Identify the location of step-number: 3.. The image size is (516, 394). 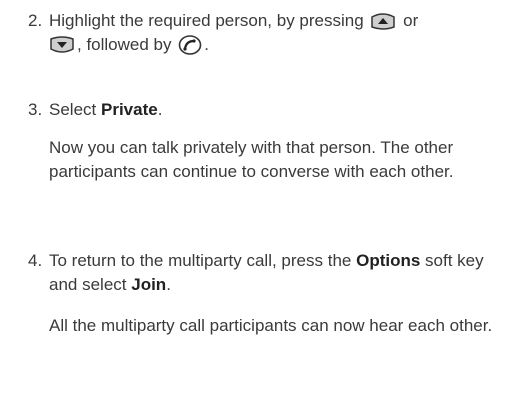
(35, 109).